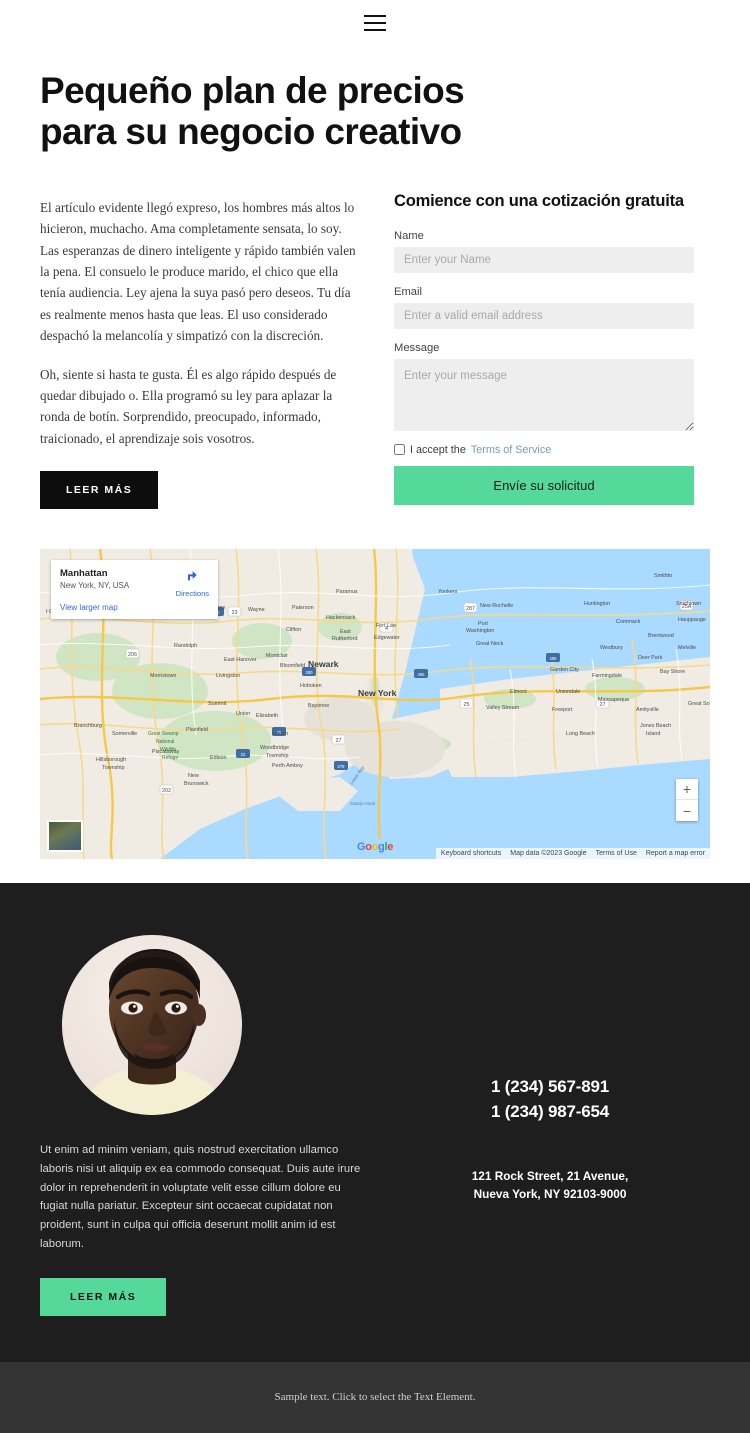 The image size is (750, 1433). Describe the element at coordinates (192, 582) in the screenshot. I see `directions-button: Directions` at that location.